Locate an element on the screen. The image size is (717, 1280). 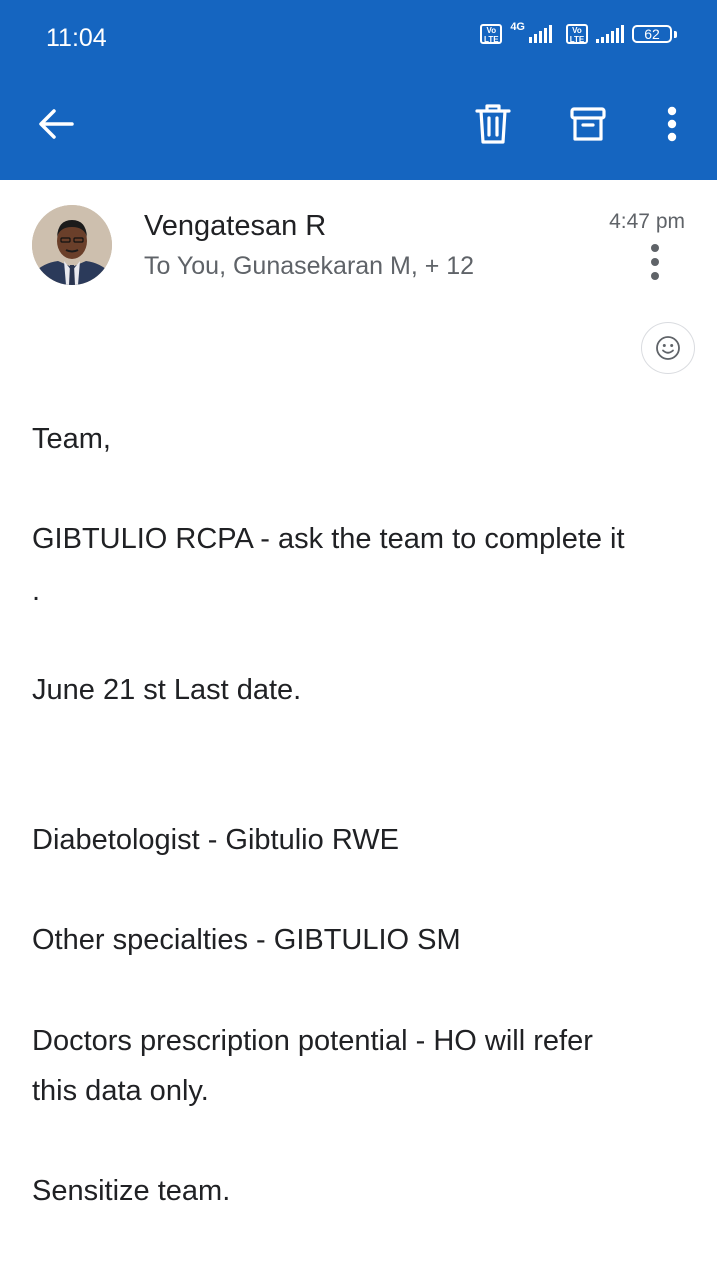
body-line-sensitize: Sensitize team. is located at coordinates (131, 1191).